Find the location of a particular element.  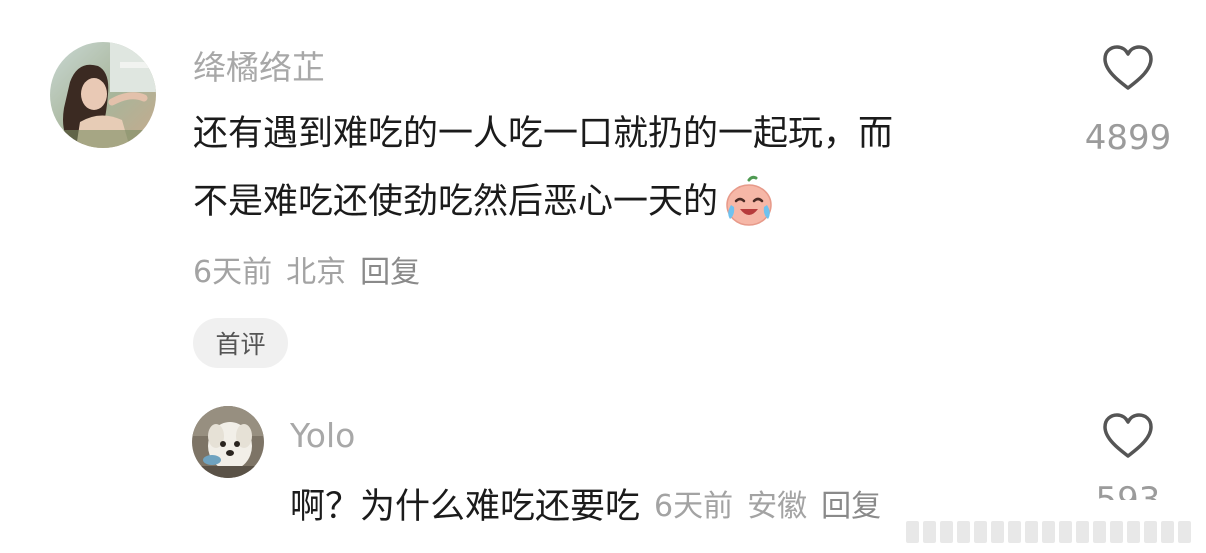

laugh-cry-emoji-icon is located at coordinates (749, 202).